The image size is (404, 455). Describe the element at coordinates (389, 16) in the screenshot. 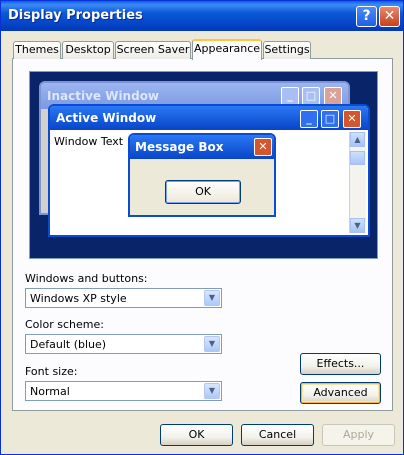

I see `close-button: ✕` at that location.